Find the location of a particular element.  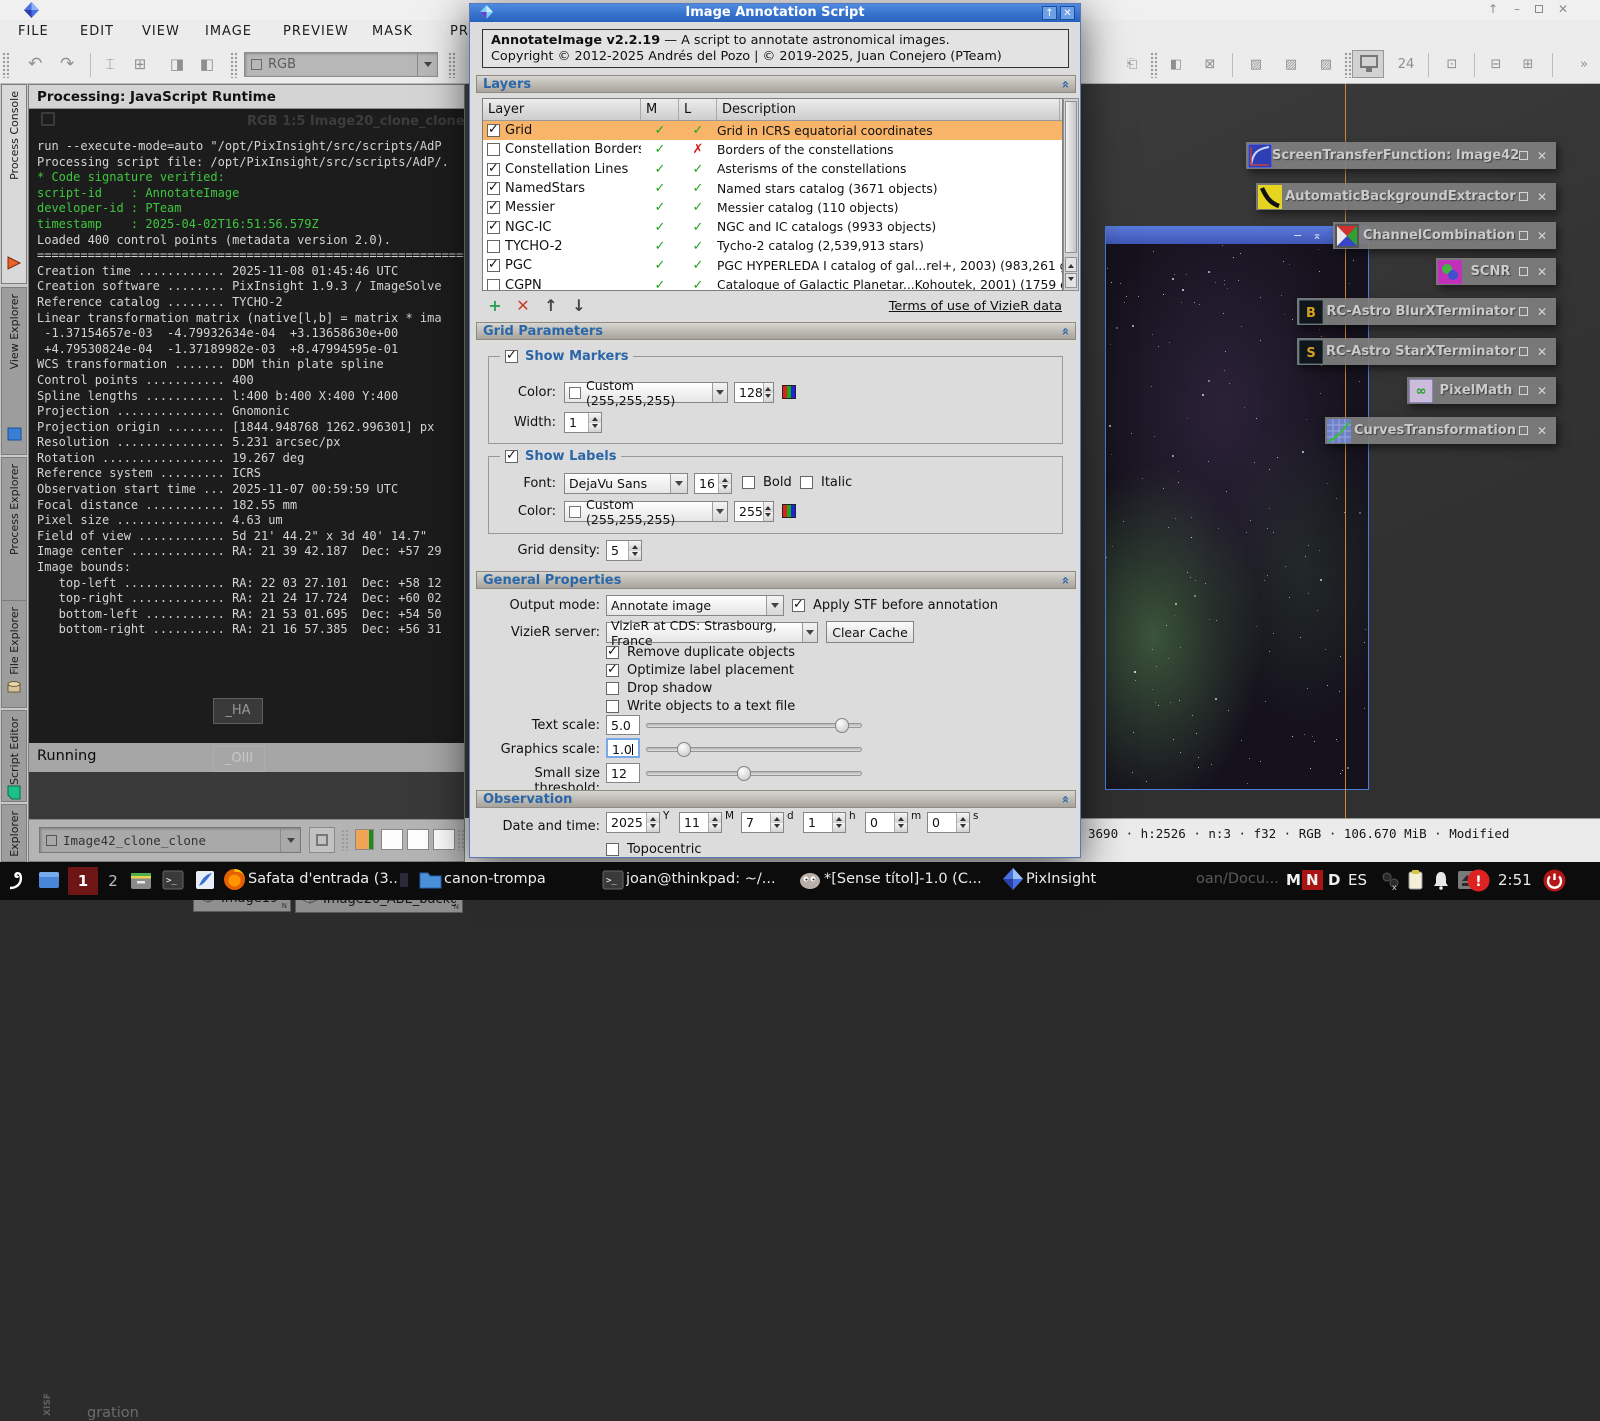

app-launcher-swan is located at coordinates (17, 882).